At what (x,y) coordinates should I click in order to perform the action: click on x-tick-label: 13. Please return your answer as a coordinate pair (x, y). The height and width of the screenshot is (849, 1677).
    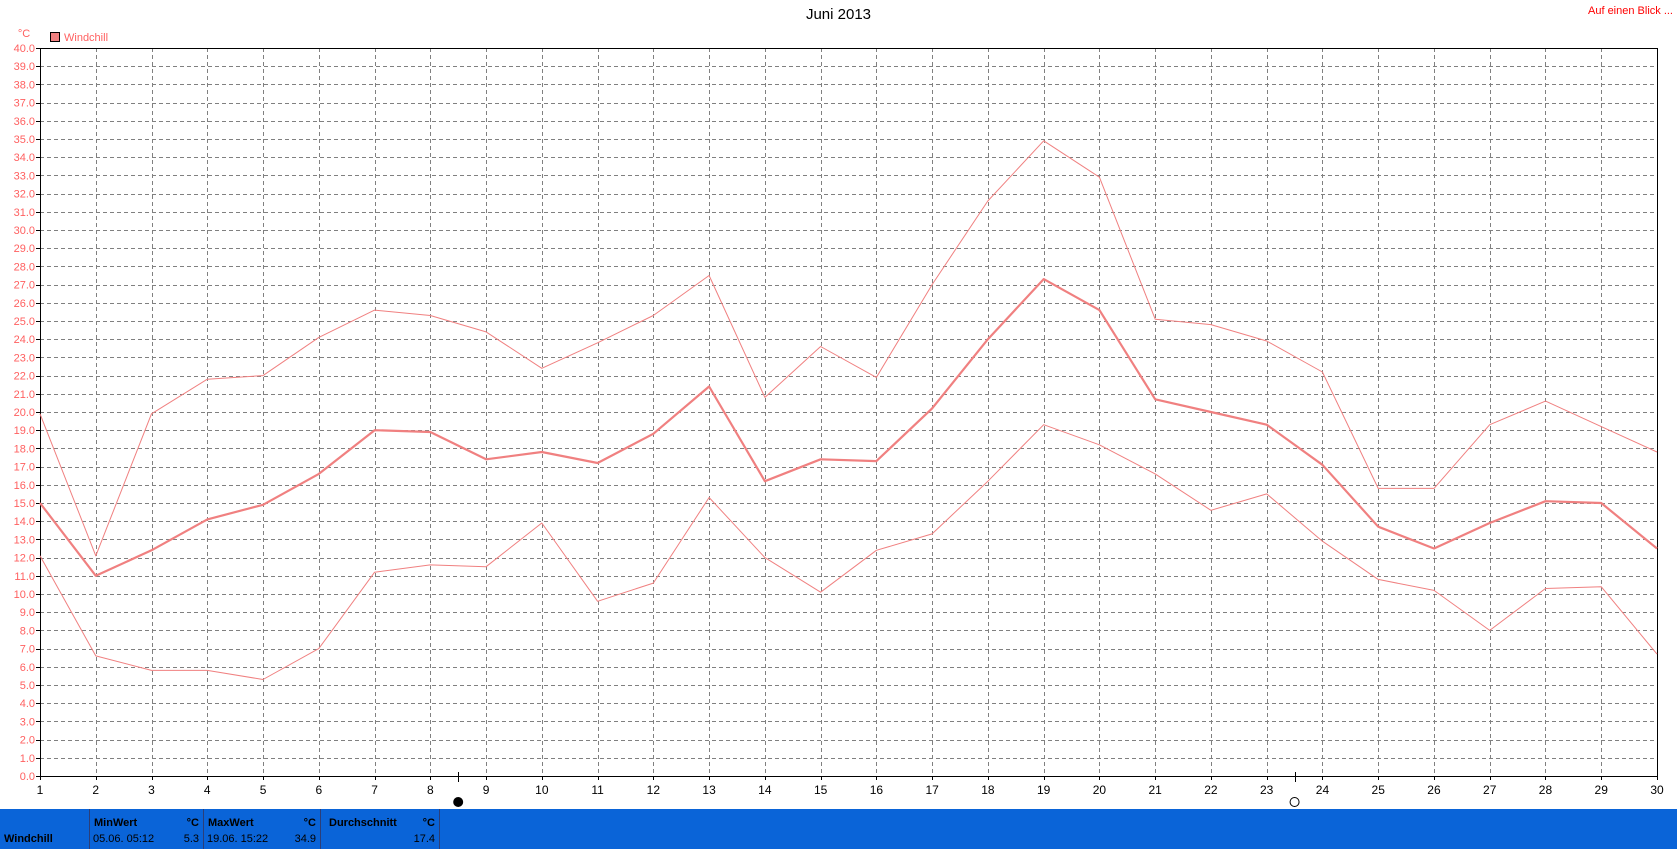
    Looking at the image, I should click on (709, 790).